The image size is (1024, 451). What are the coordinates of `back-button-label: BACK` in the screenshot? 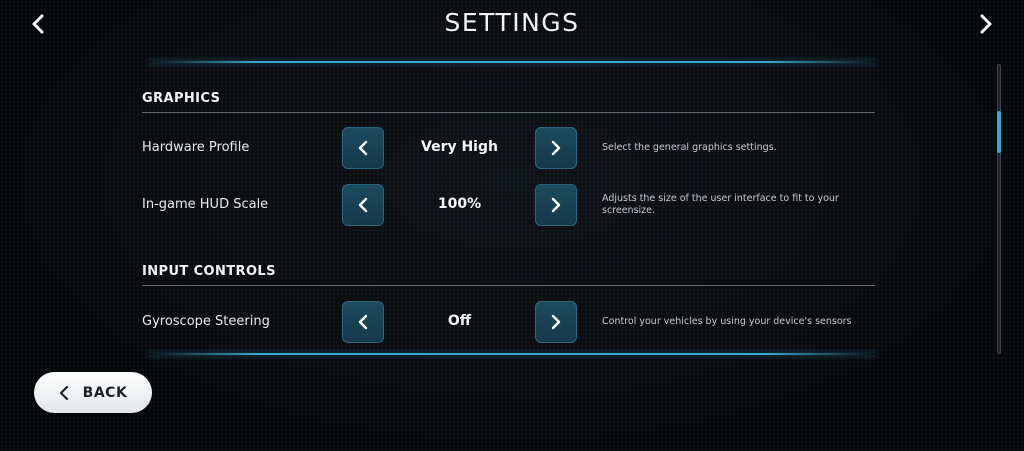 It's located at (105, 392).